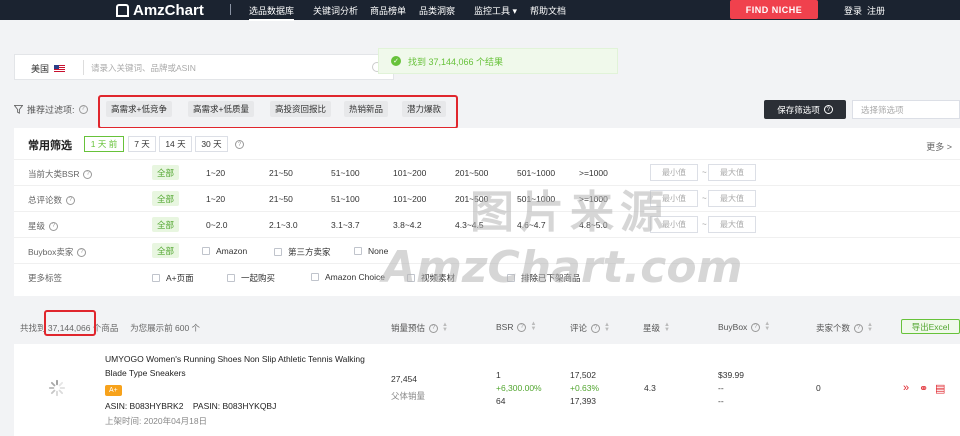 The image size is (960, 436). Describe the element at coordinates (211, 144) in the screenshot. I see `day-button-30: 30 天` at that location.